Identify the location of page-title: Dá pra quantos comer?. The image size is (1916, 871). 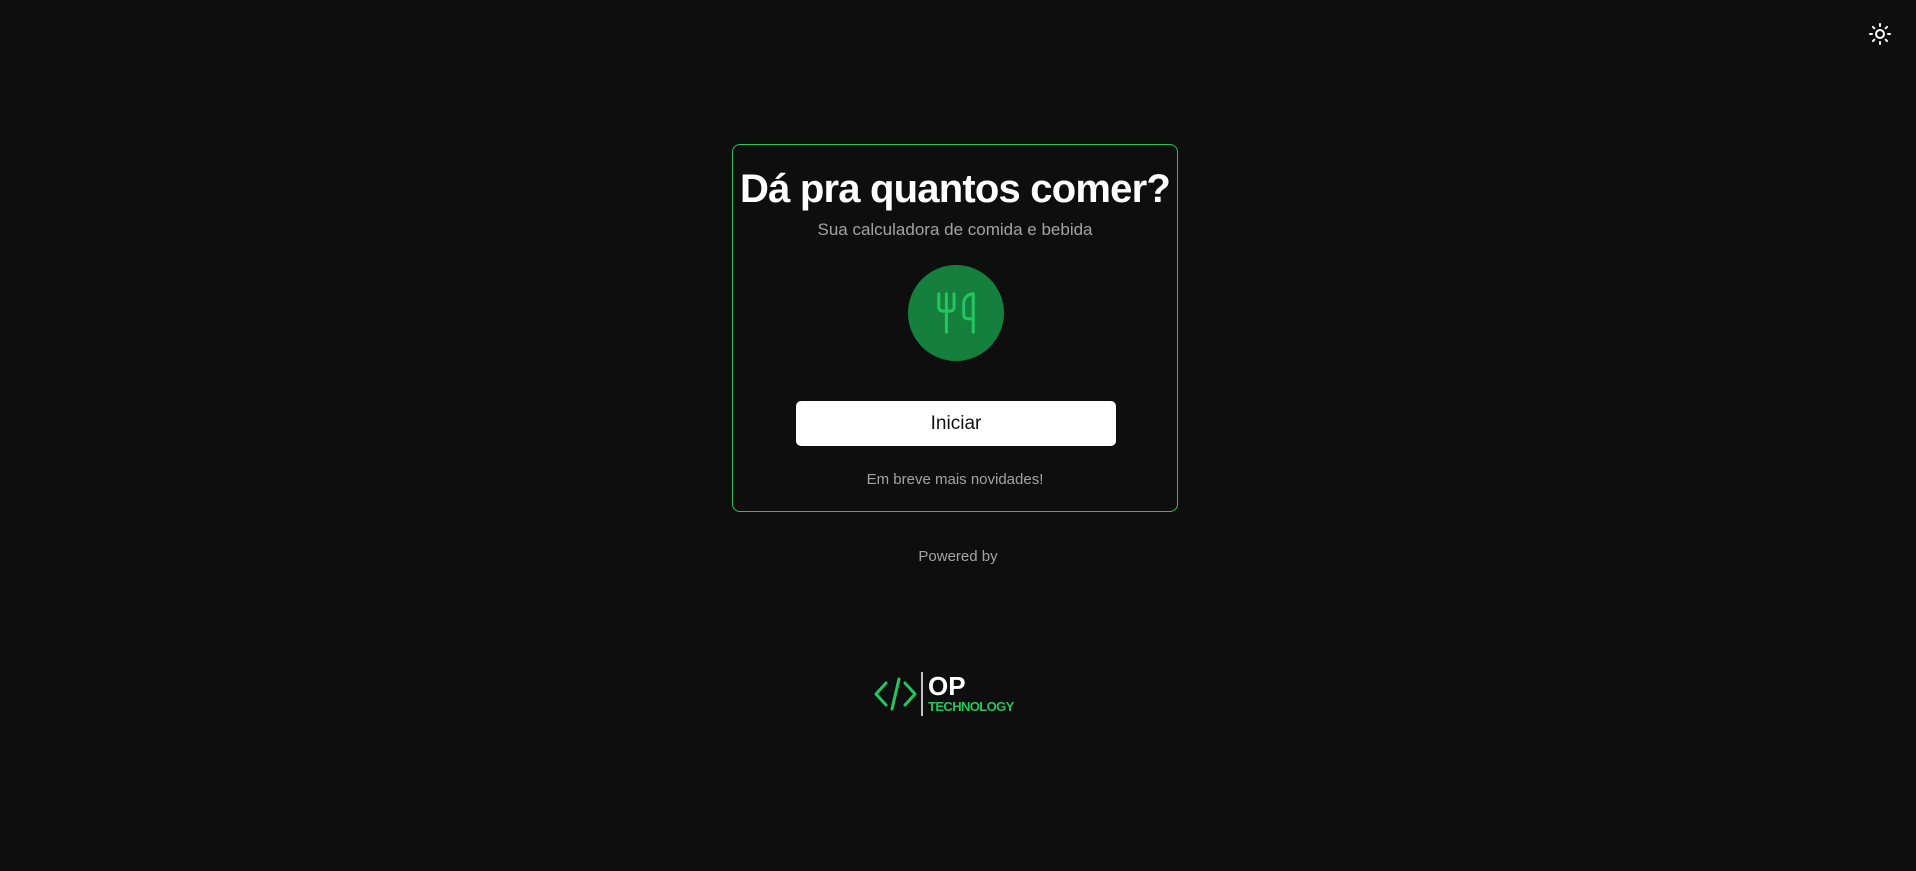
(955, 189).